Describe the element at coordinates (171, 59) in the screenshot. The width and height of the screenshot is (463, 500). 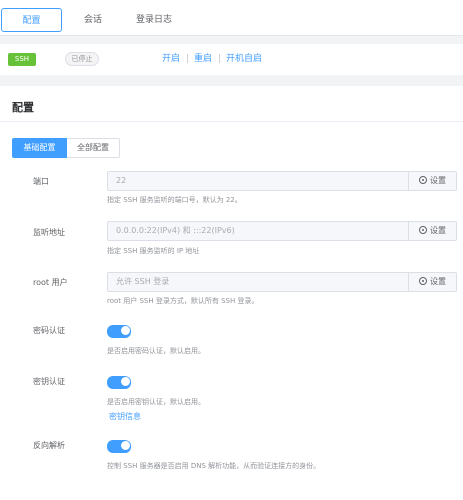
I see `start-button: 开启` at that location.